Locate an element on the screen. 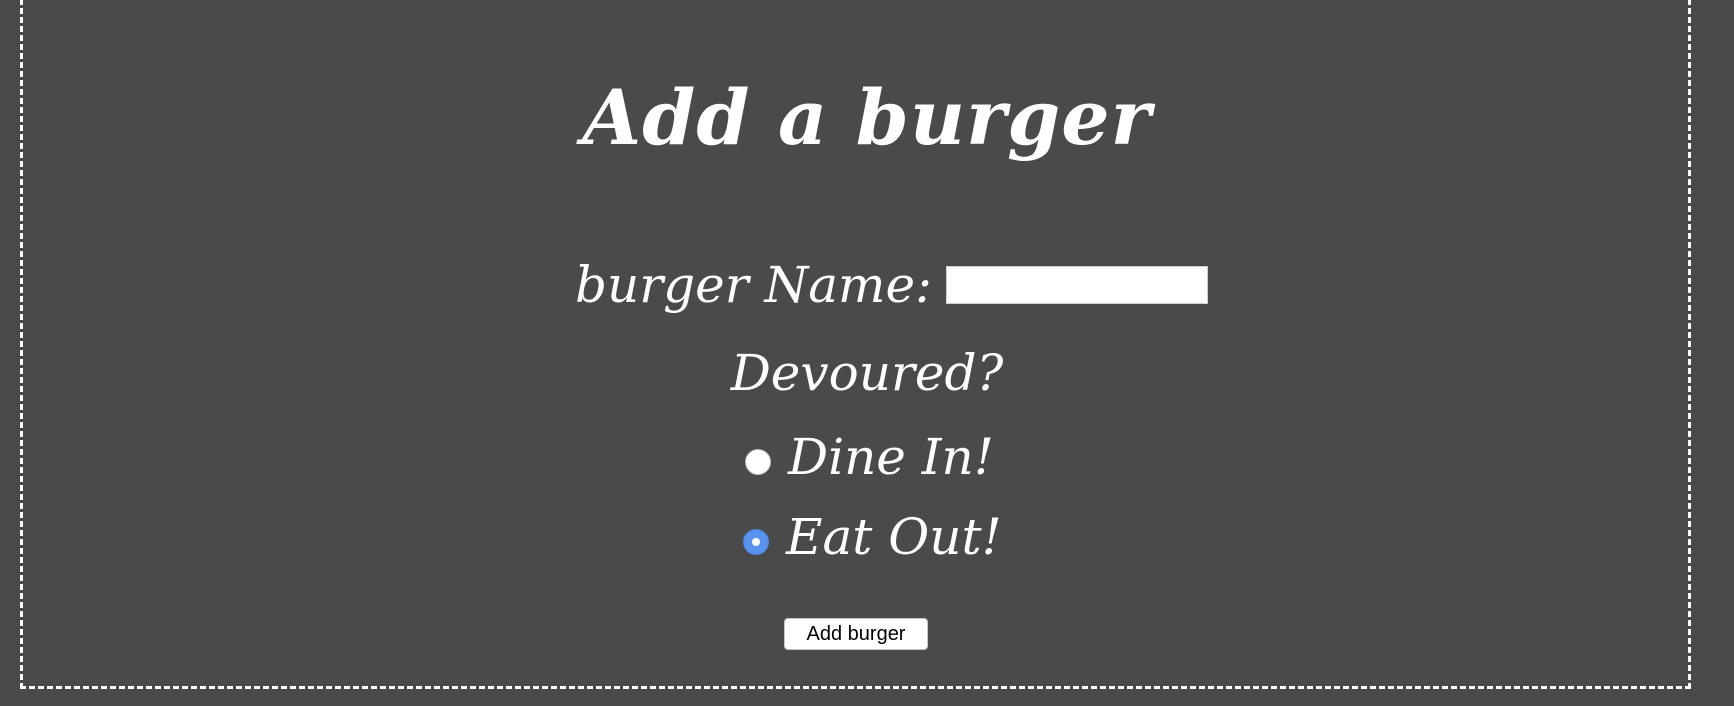 The width and height of the screenshot is (1734, 706). dine-in-radio is located at coordinates (758, 462).